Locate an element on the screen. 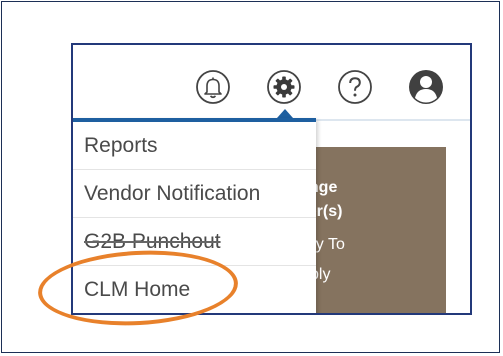 The width and height of the screenshot is (503, 356). menu-item-label: Reports is located at coordinates (121, 145).